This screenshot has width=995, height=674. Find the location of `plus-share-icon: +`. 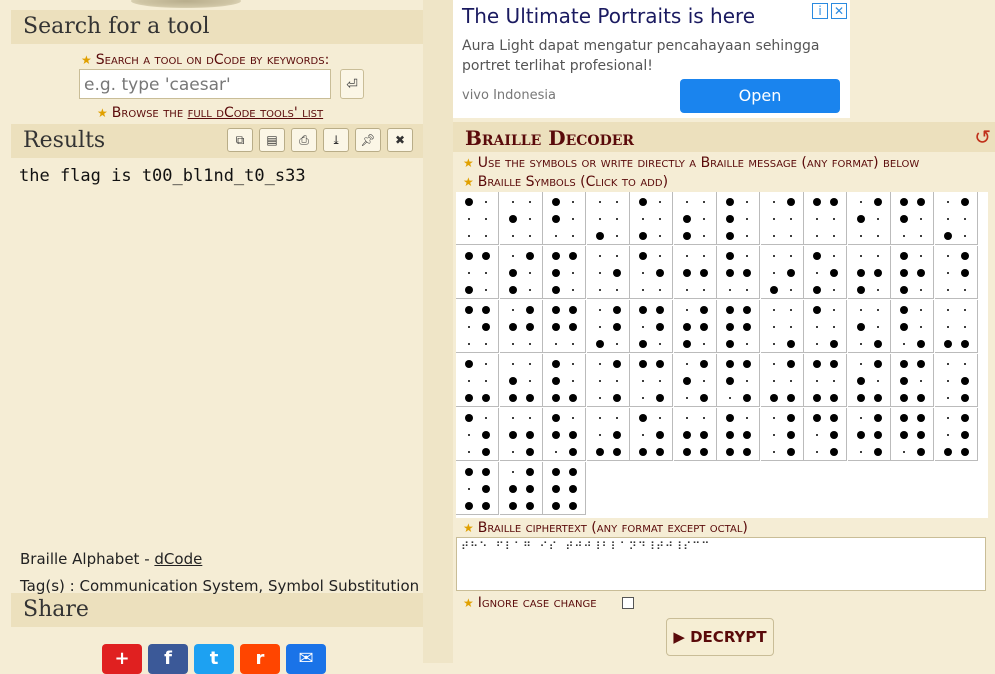

plus-share-icon: + is located at coordinates (122, 659).